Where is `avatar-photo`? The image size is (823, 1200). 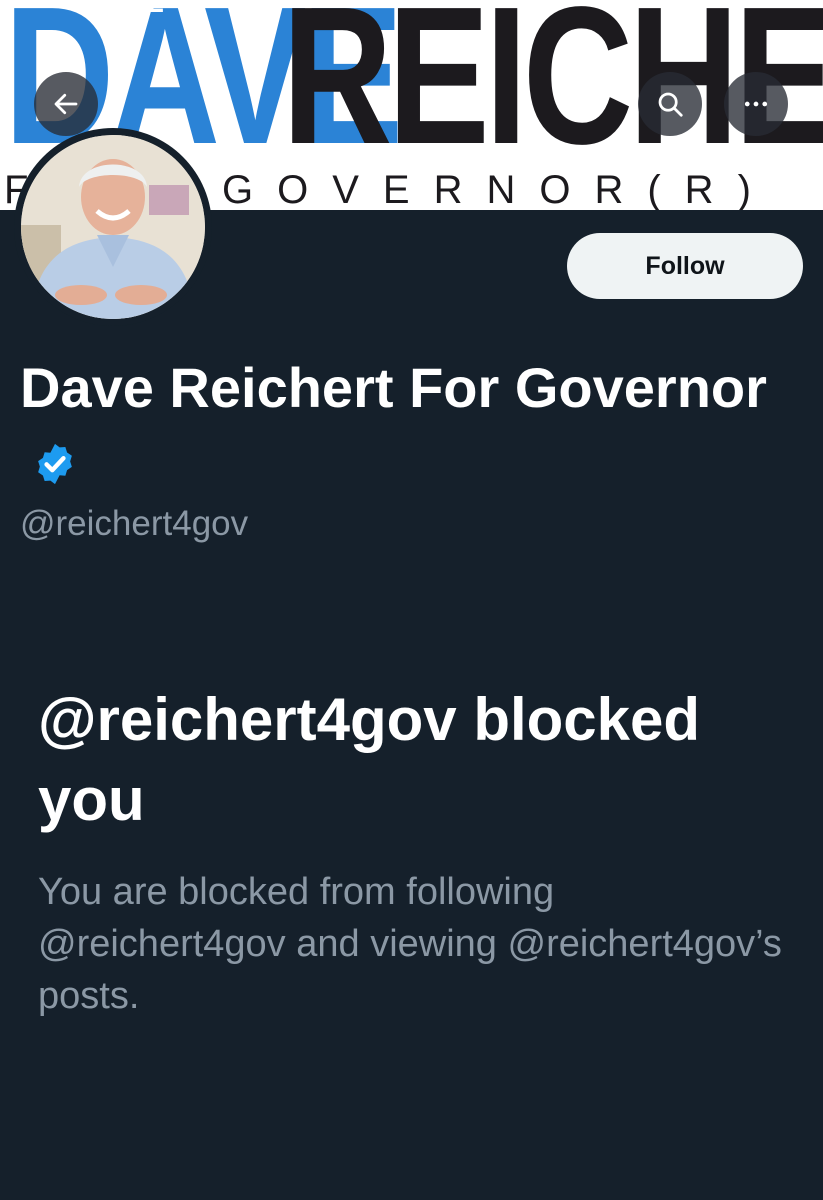
avatar-photo is located at coordinates (113, 227).